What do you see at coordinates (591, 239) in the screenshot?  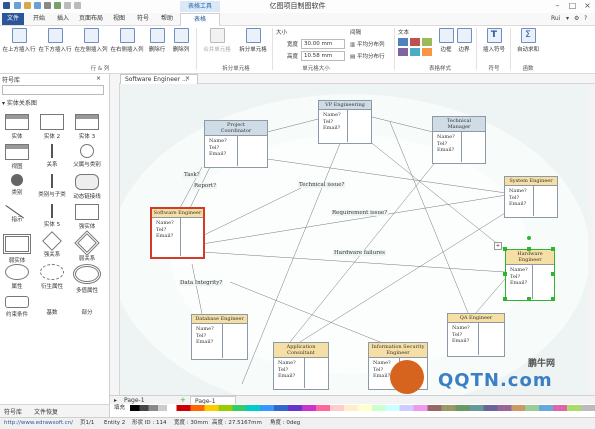 I see `vertical-scrollbar` at bounding box center [591, 239].